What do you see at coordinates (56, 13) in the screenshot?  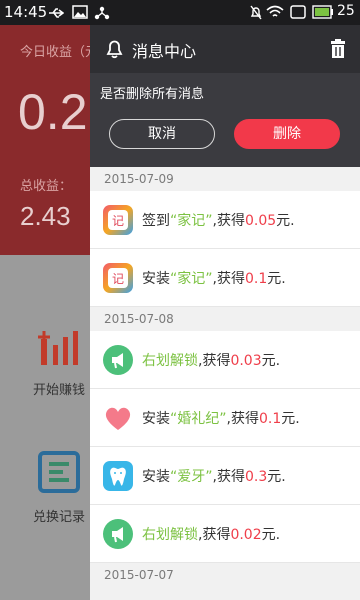 I see `usb-icon` at bounding box center [56, 13].